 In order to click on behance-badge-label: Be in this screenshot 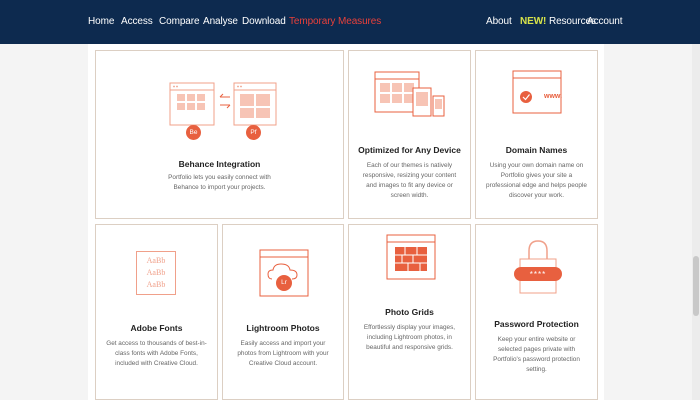, I will do `click(193, 132)`.